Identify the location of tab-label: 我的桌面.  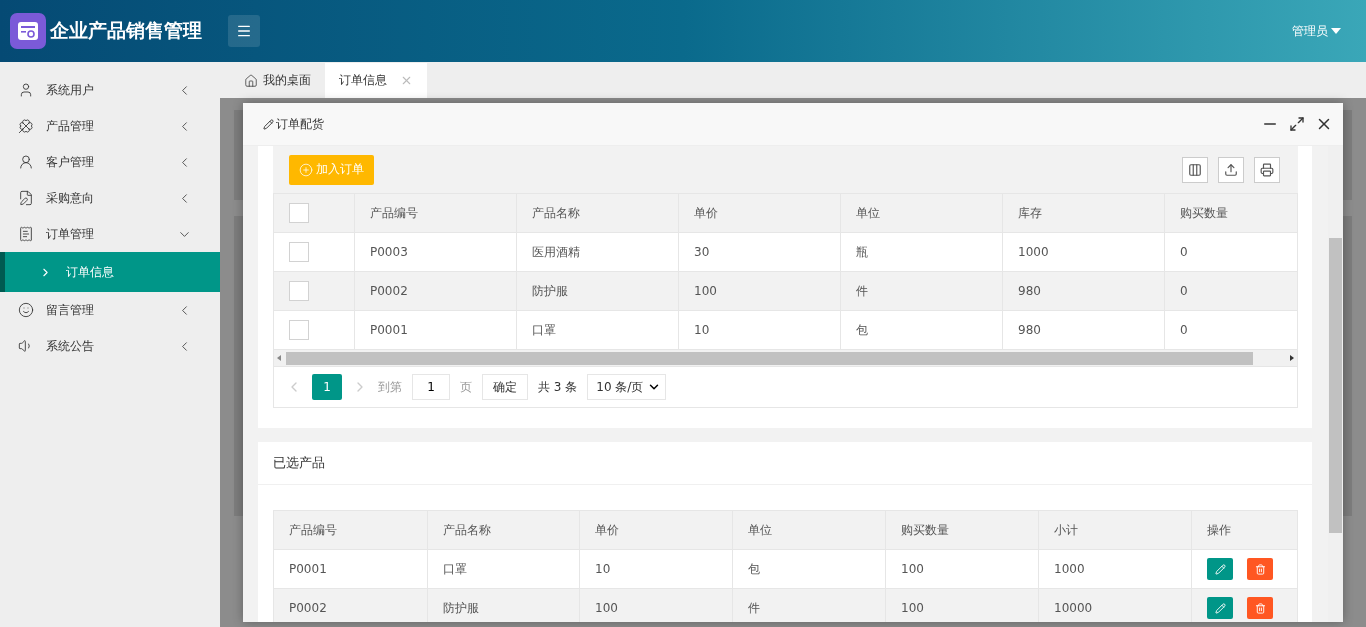
(287, 80).